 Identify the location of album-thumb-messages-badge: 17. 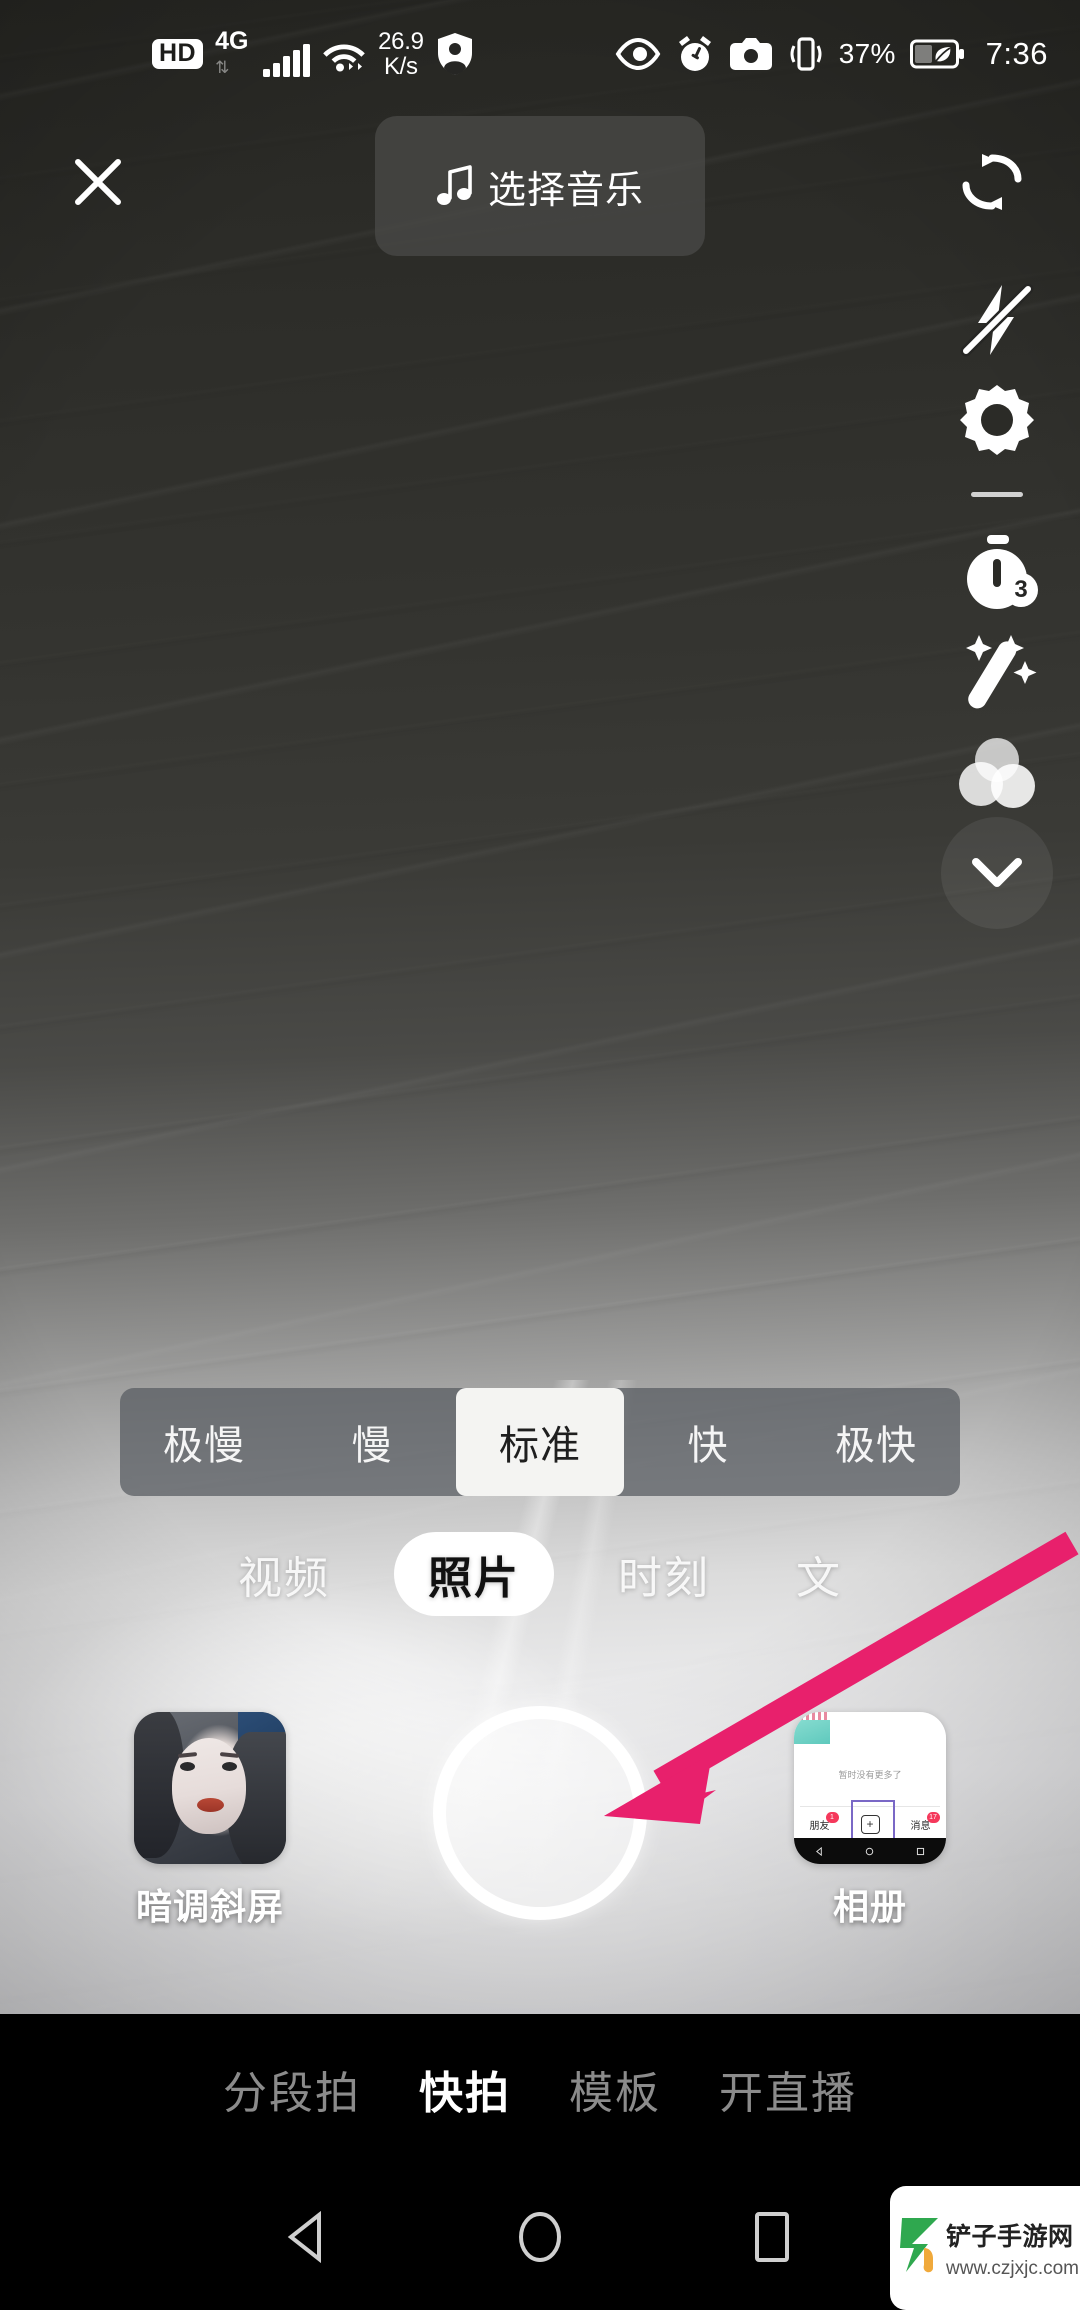
(933, 1817).